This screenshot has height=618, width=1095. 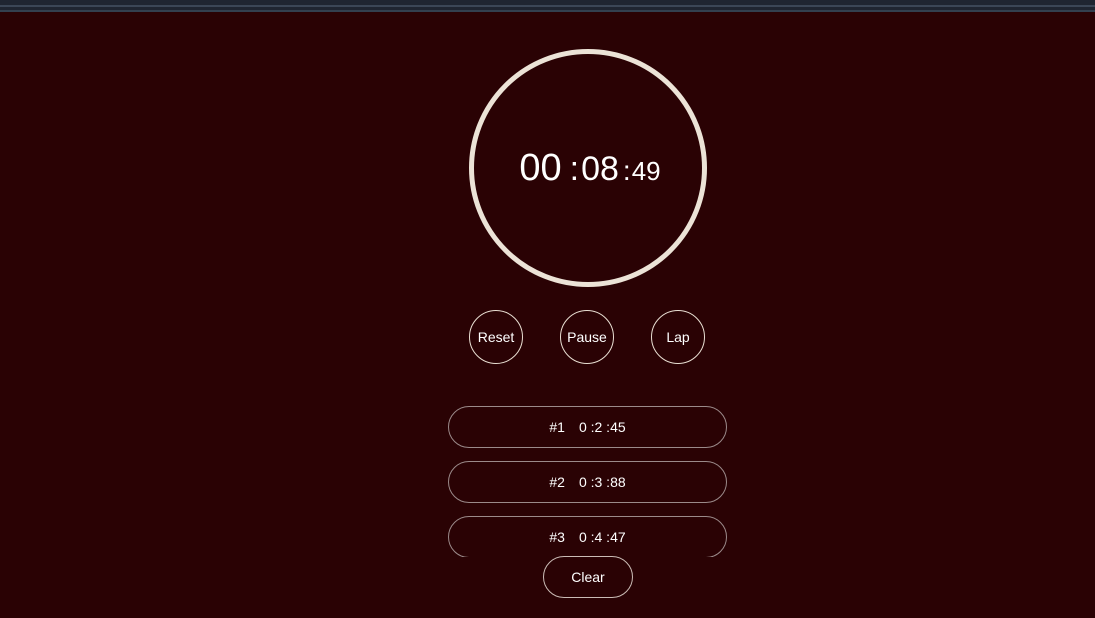 I want to click on top-bar-divider, so click(x=547, y=6).